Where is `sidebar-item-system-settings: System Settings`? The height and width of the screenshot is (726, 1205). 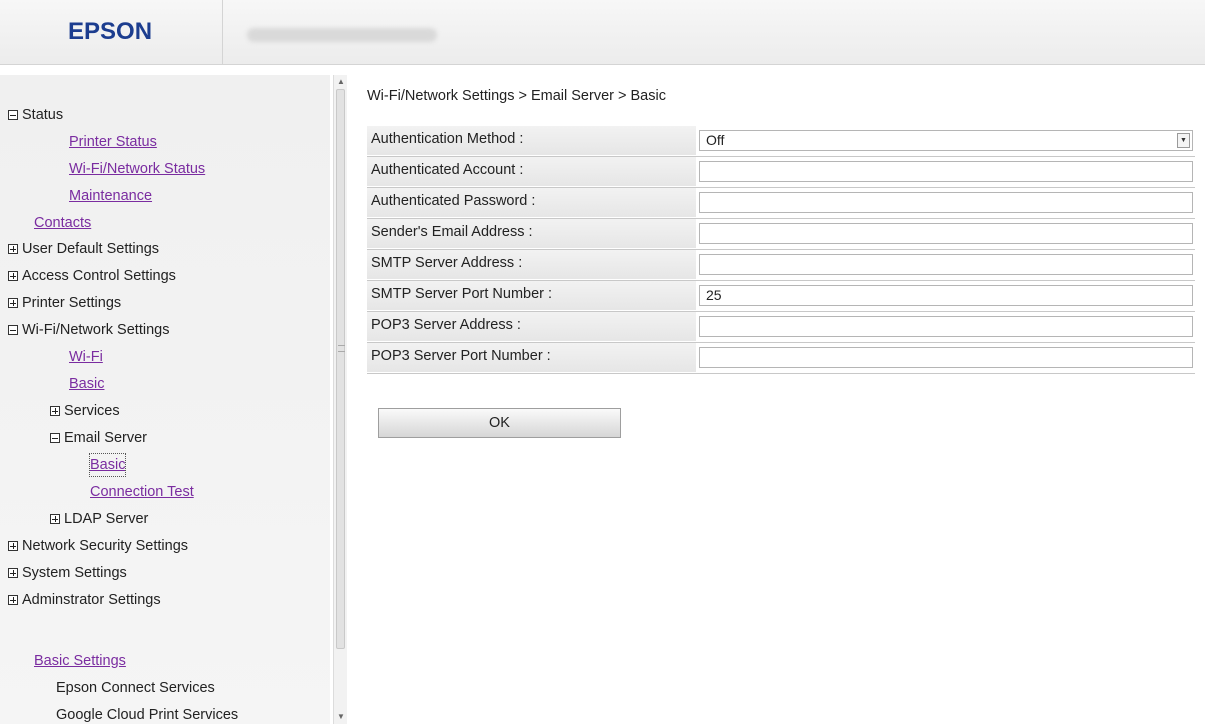 sidebar-item-system-settings: System Settings is located at coordinates (67, 573).